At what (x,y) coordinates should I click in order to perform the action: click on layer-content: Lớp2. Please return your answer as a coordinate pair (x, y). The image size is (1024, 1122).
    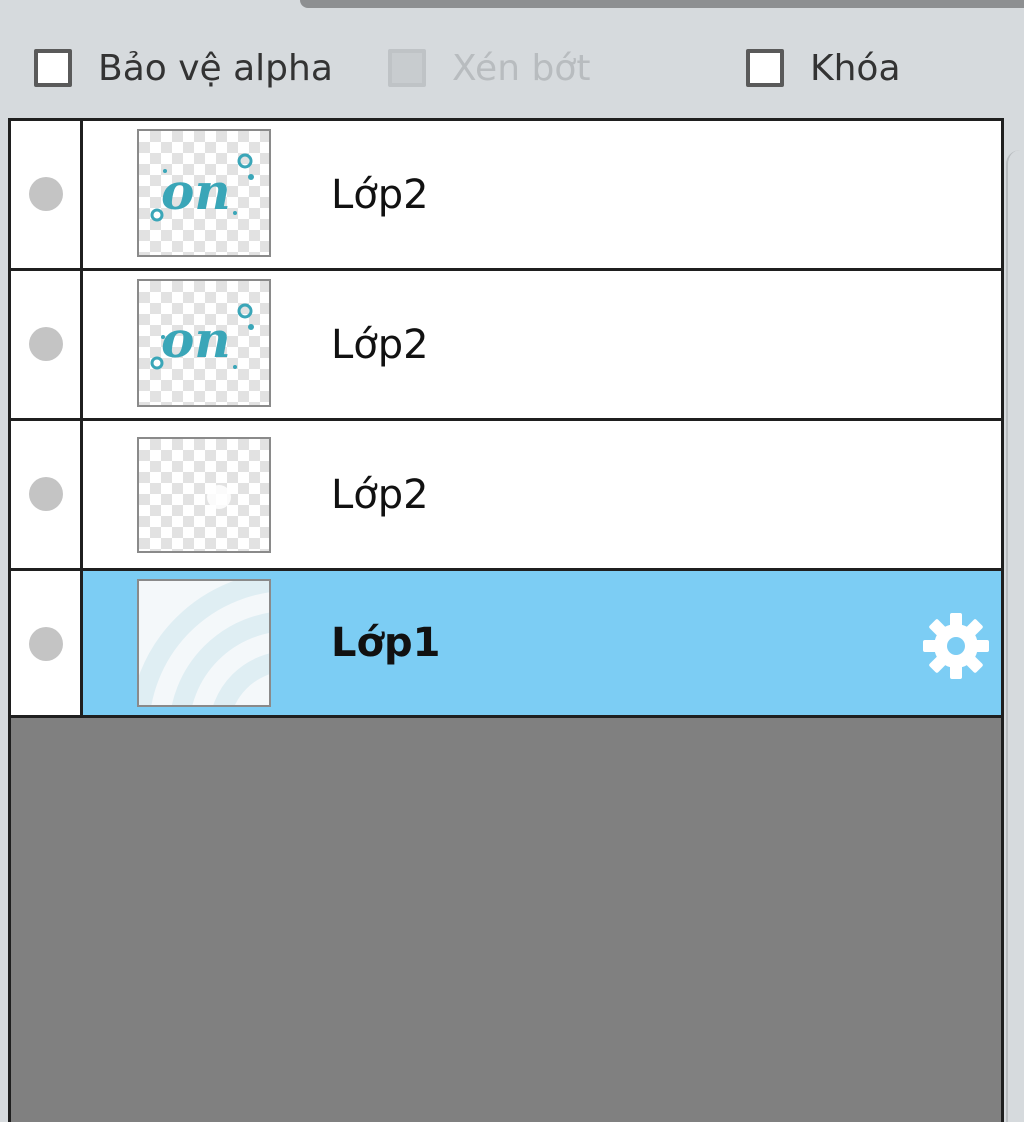
    Looking at the image, I should click on (542, 494).